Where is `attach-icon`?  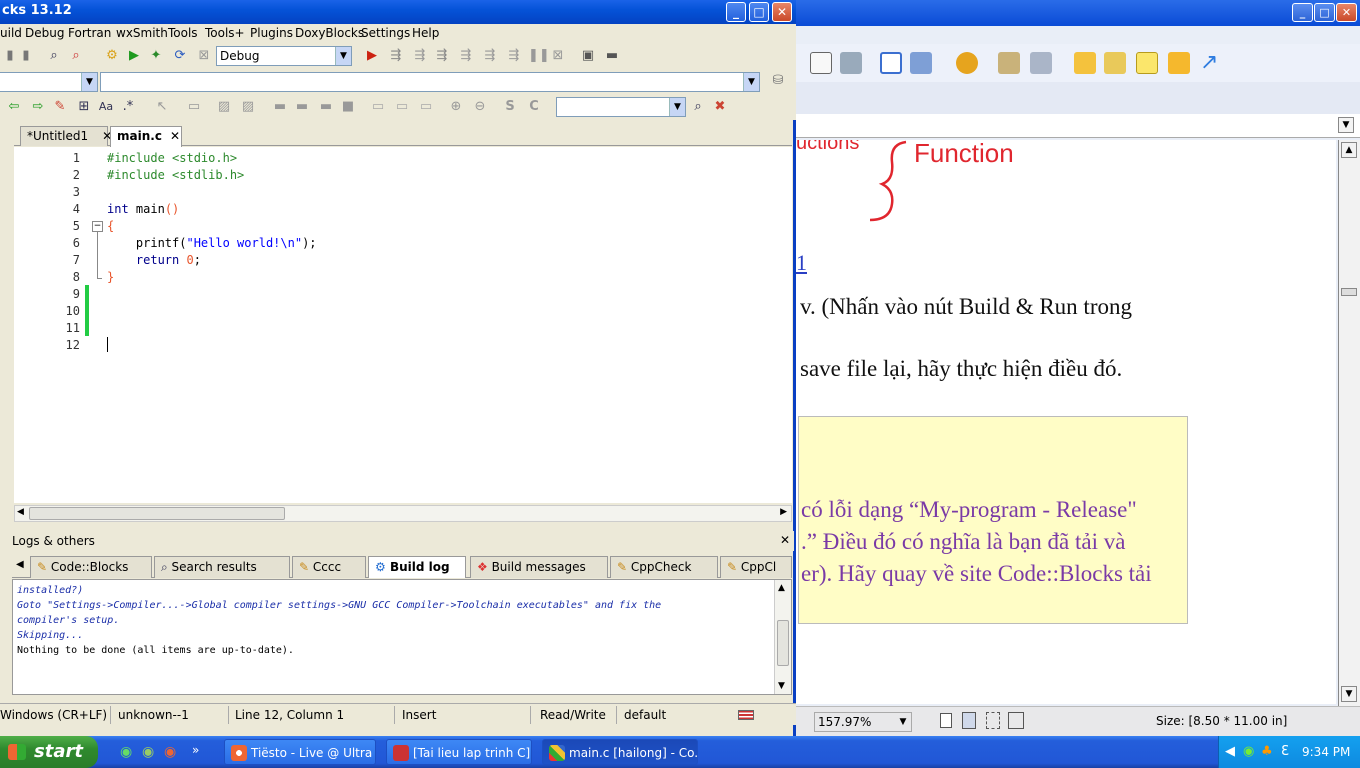 attach-icon is located at coordinates (1009, 63).